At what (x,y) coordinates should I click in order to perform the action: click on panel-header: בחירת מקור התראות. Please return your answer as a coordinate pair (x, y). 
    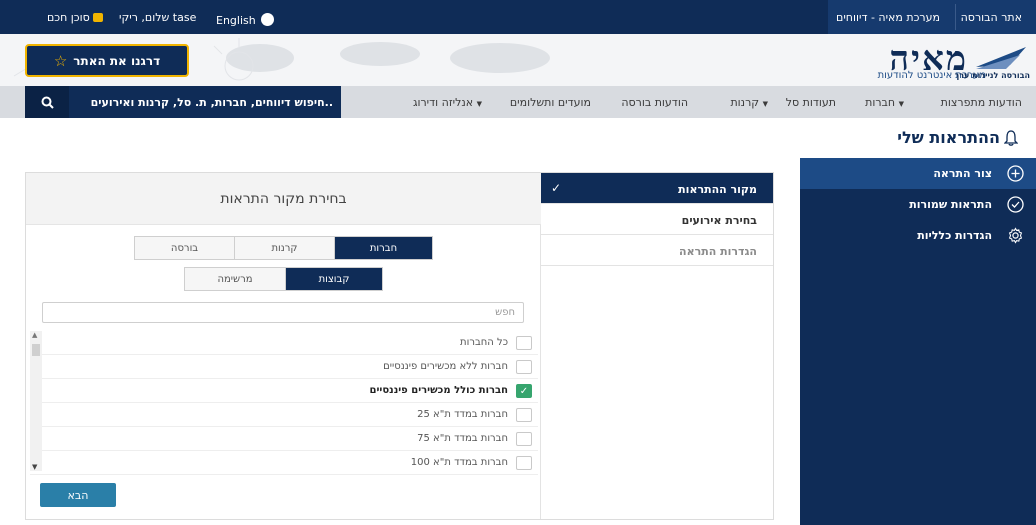
    Looking at the image, I should click on (283, 199).